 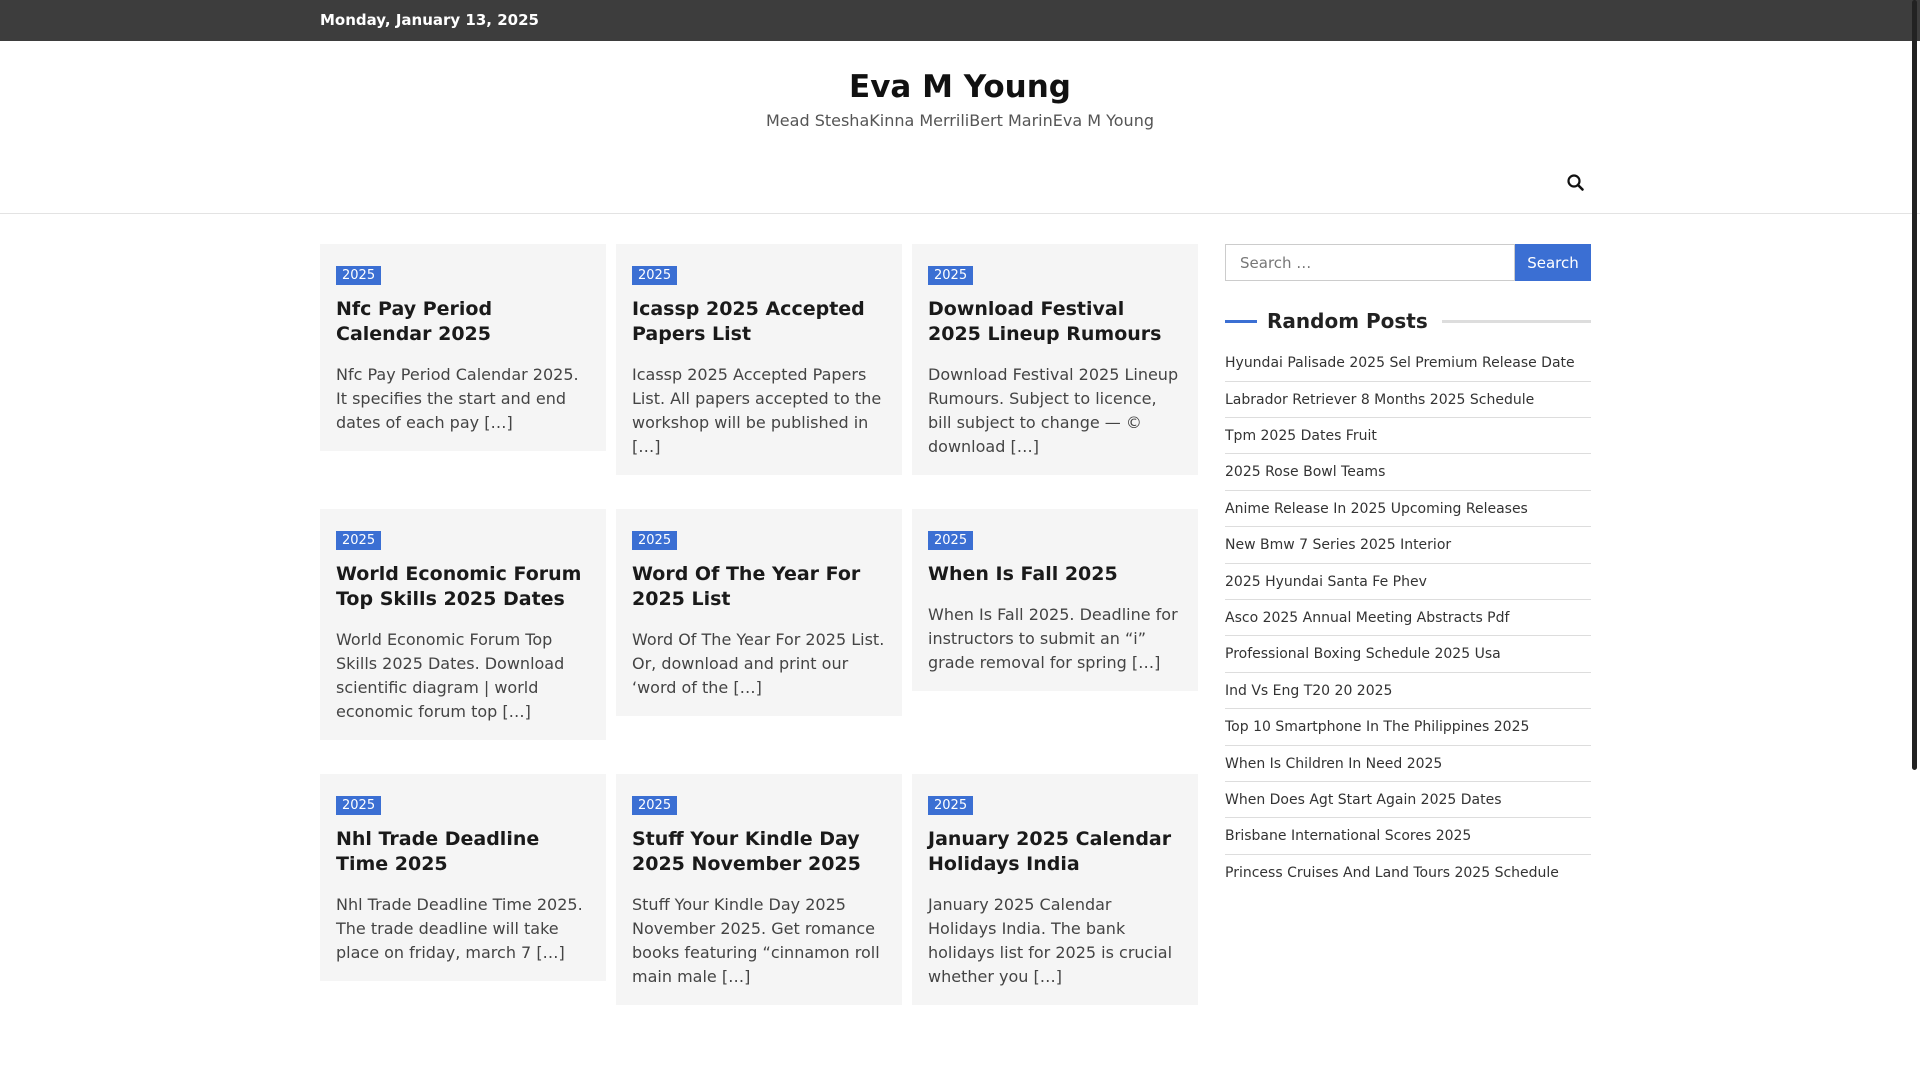 I want to click on post-title: Word Of The Year For 2025 List, so click(x=759, y=587).